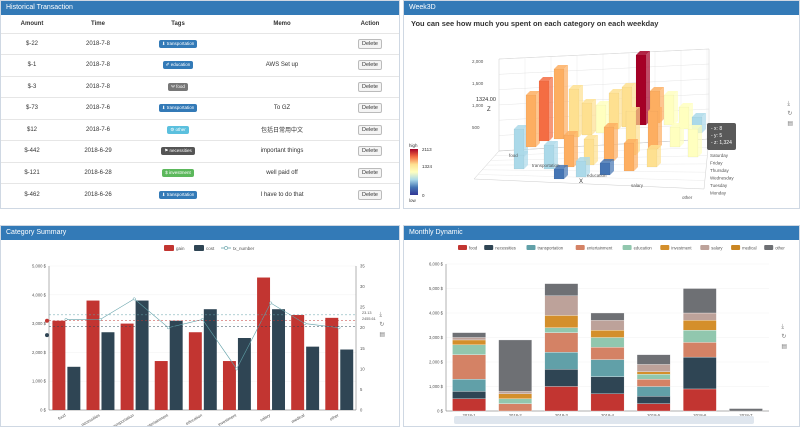 This screenshot has width=800, height=427. I want to click on category-tag: ⚙ other, so click(178, 129).